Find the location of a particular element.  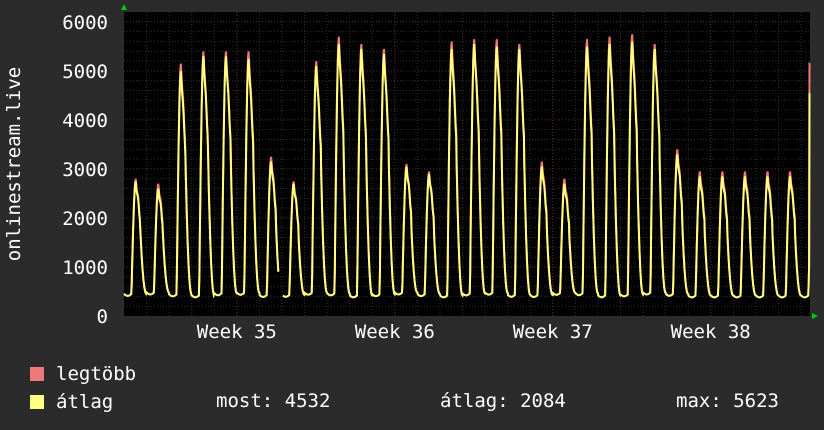

legend-item-legtobb: legtöbb is located at coordinates (83, 374).